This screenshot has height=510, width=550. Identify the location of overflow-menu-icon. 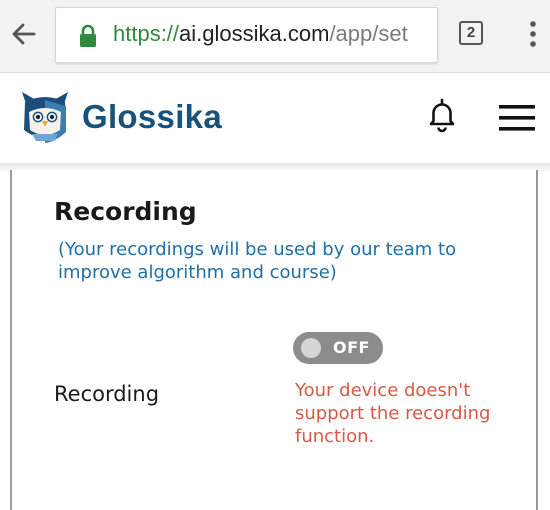
(533, 34).